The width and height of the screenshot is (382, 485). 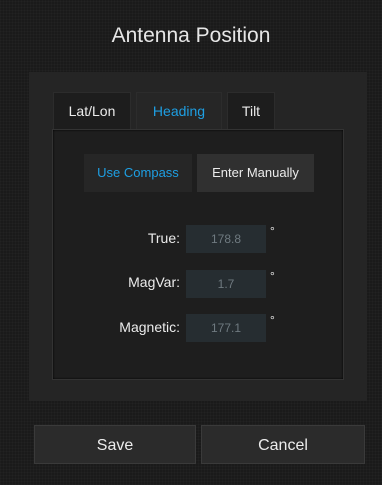 What do you see at coordinates (226, 239) in the screenshot?
I see `true-heading-field` at bounding box center [226, 239].